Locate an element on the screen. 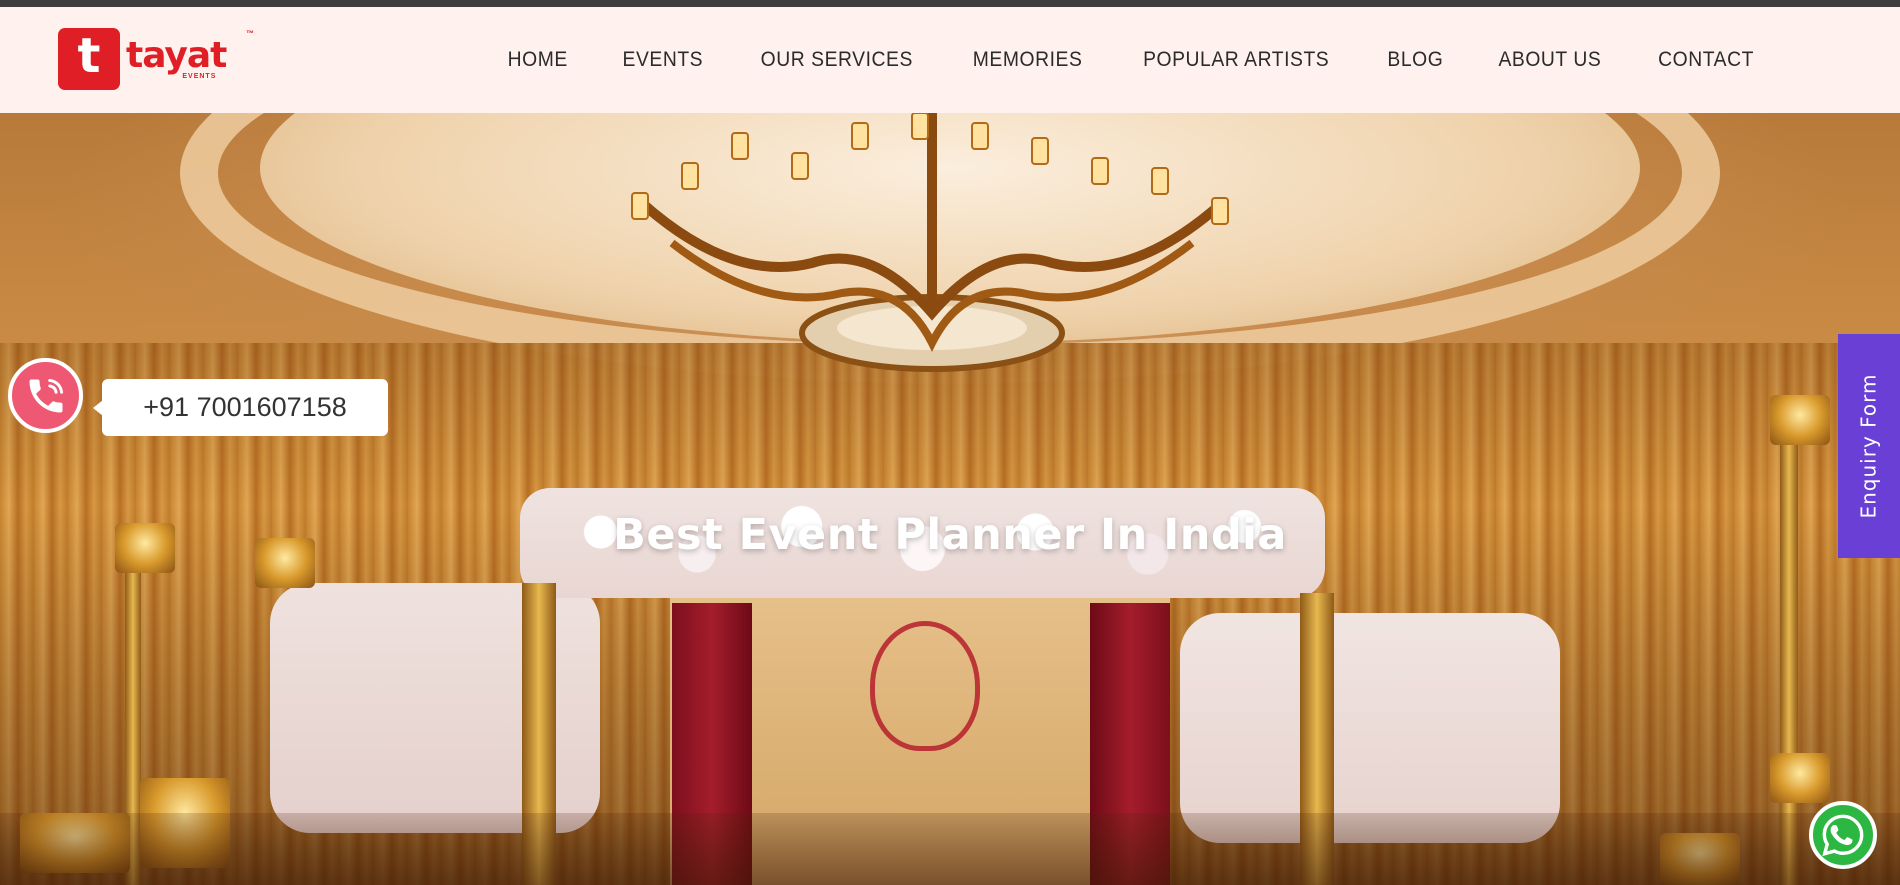  whatsapp-icon is located at coordinates (1843, 835).